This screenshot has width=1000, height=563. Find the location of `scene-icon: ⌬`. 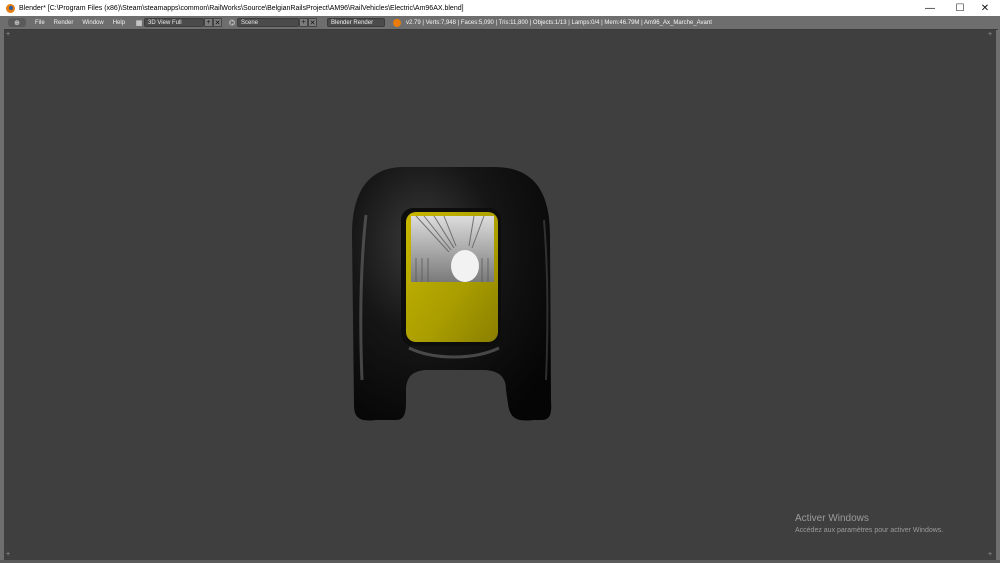

scene-icon: ⌬ is located at coordinates (232, 22).